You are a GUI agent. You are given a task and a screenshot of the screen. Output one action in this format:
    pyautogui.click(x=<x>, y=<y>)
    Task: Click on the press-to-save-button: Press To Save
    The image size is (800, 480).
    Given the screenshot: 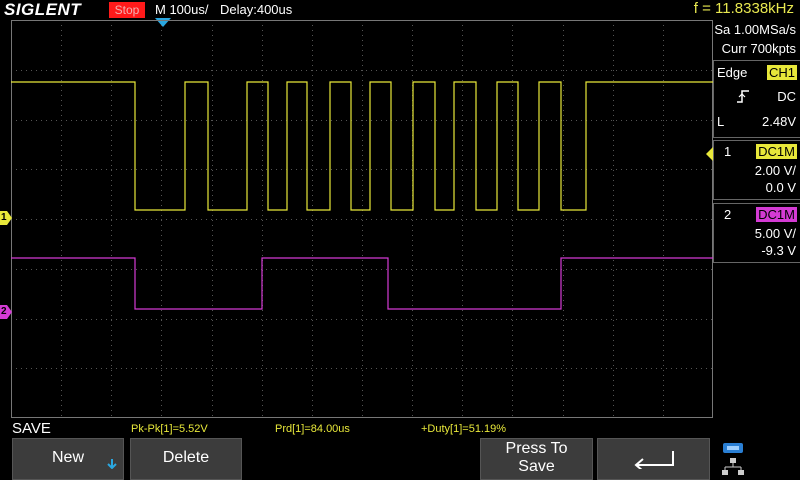 What is the action you would take?
    pyautogui.click(x=536, y=459)
    